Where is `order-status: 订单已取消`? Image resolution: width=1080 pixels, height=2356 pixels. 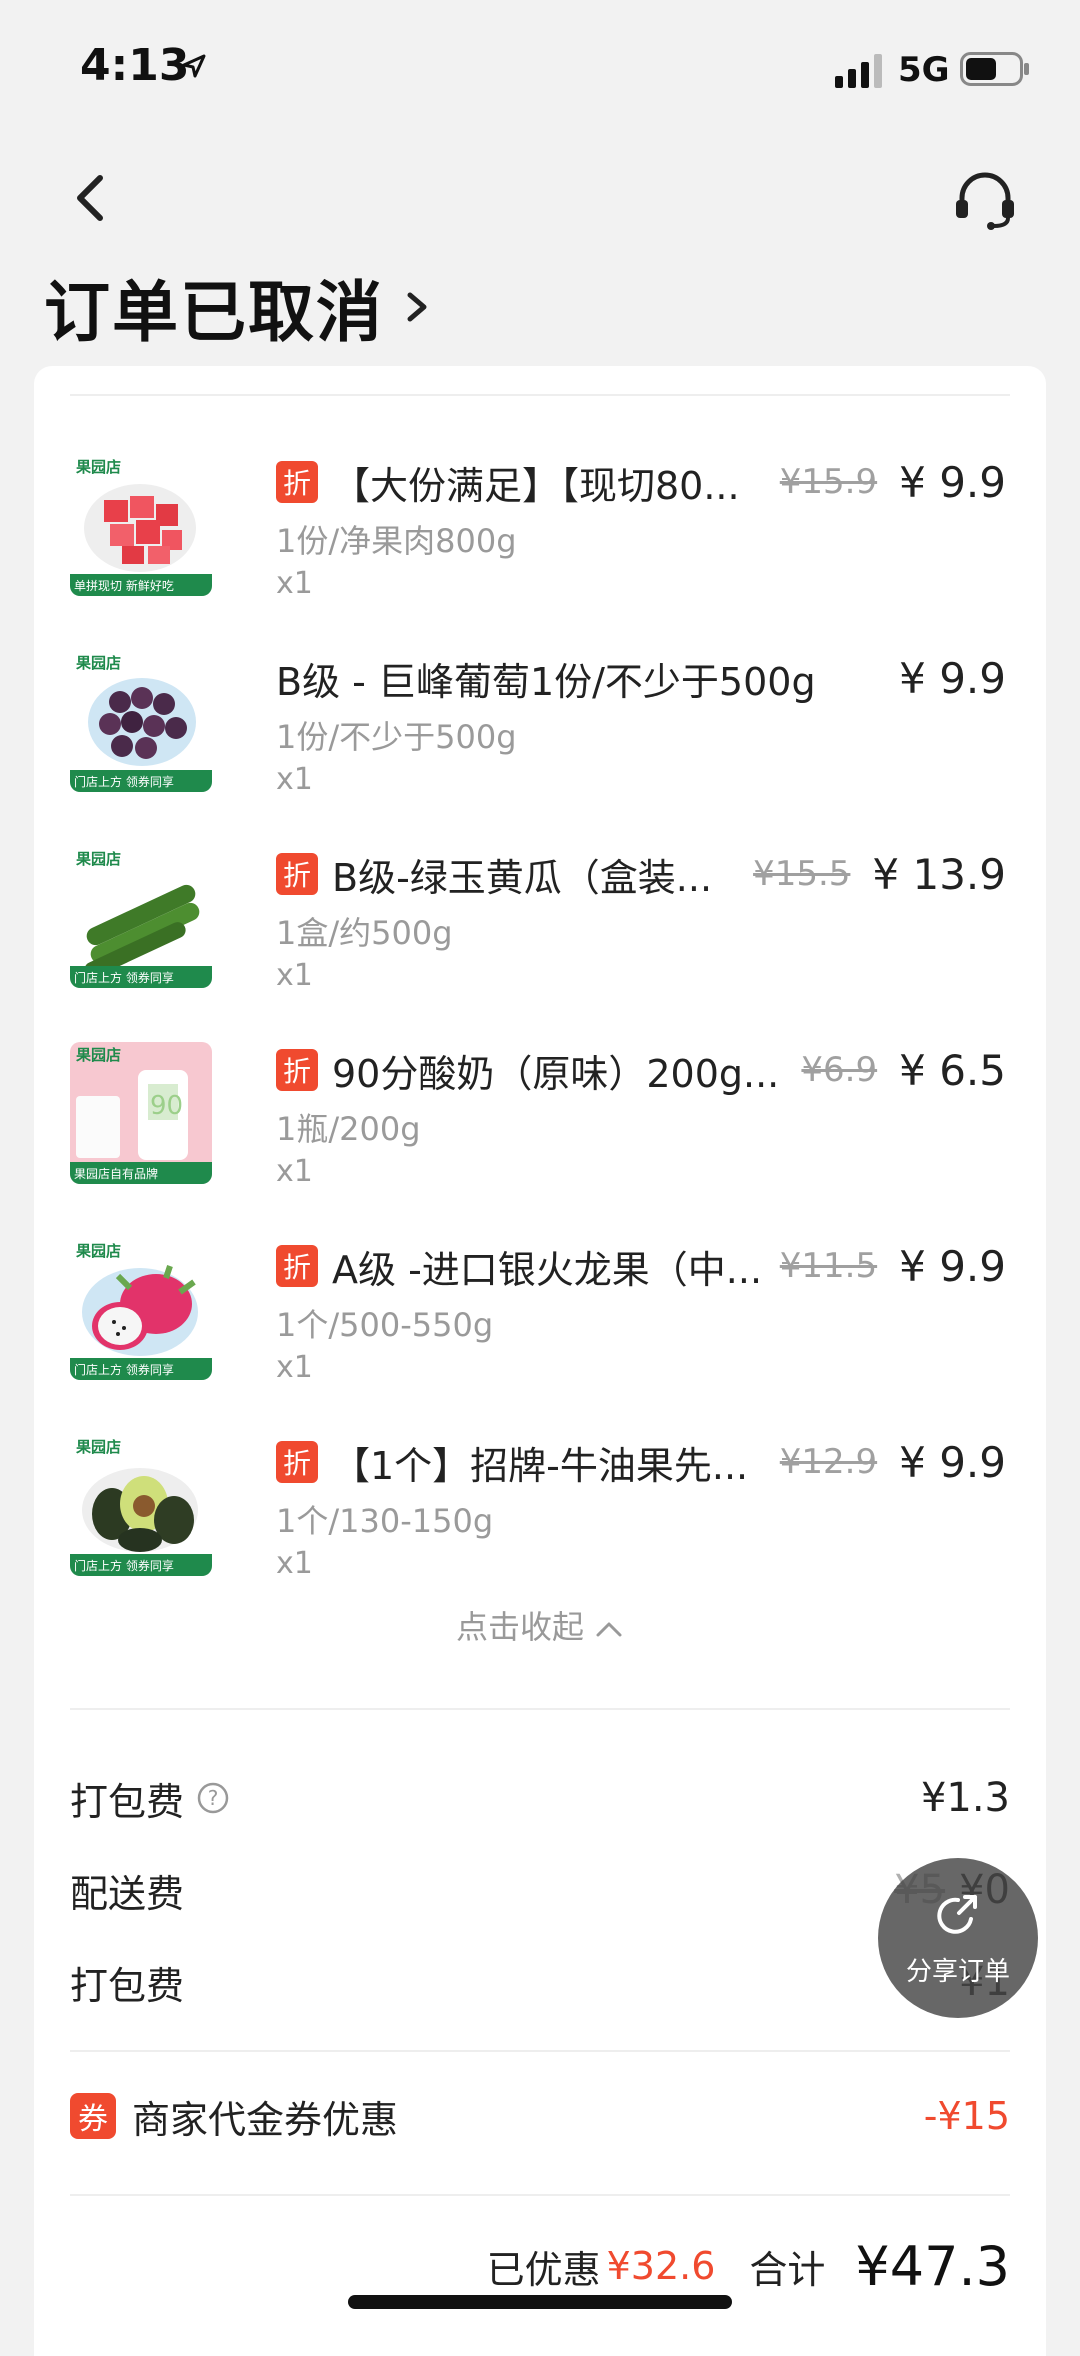
order-status: 订单已取消 is located at coordinates (238, 307).